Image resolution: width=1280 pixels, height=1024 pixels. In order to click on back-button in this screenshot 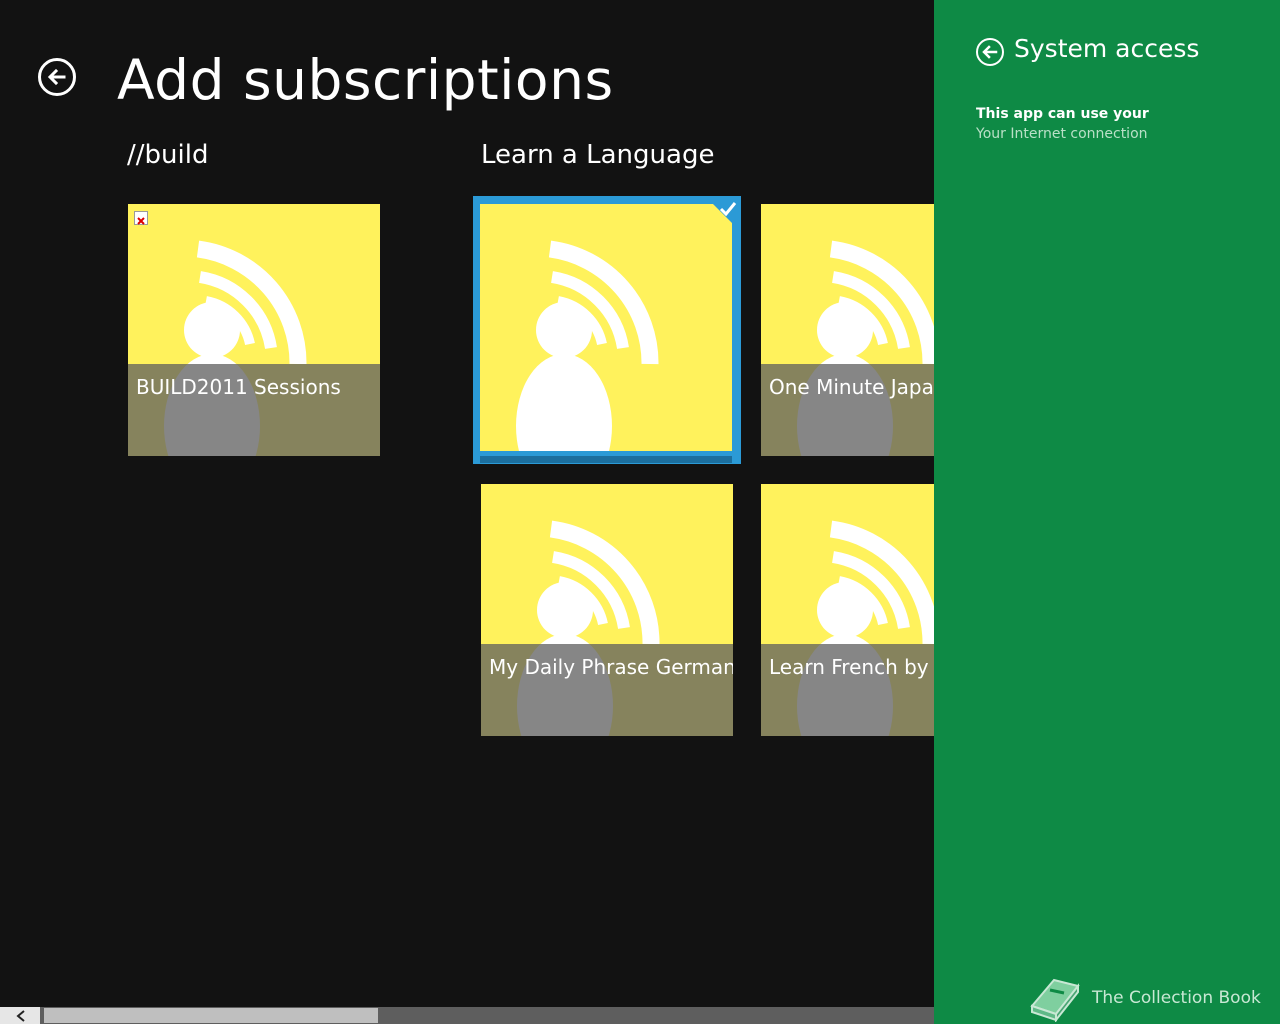, I will do `click(57, 77)`.